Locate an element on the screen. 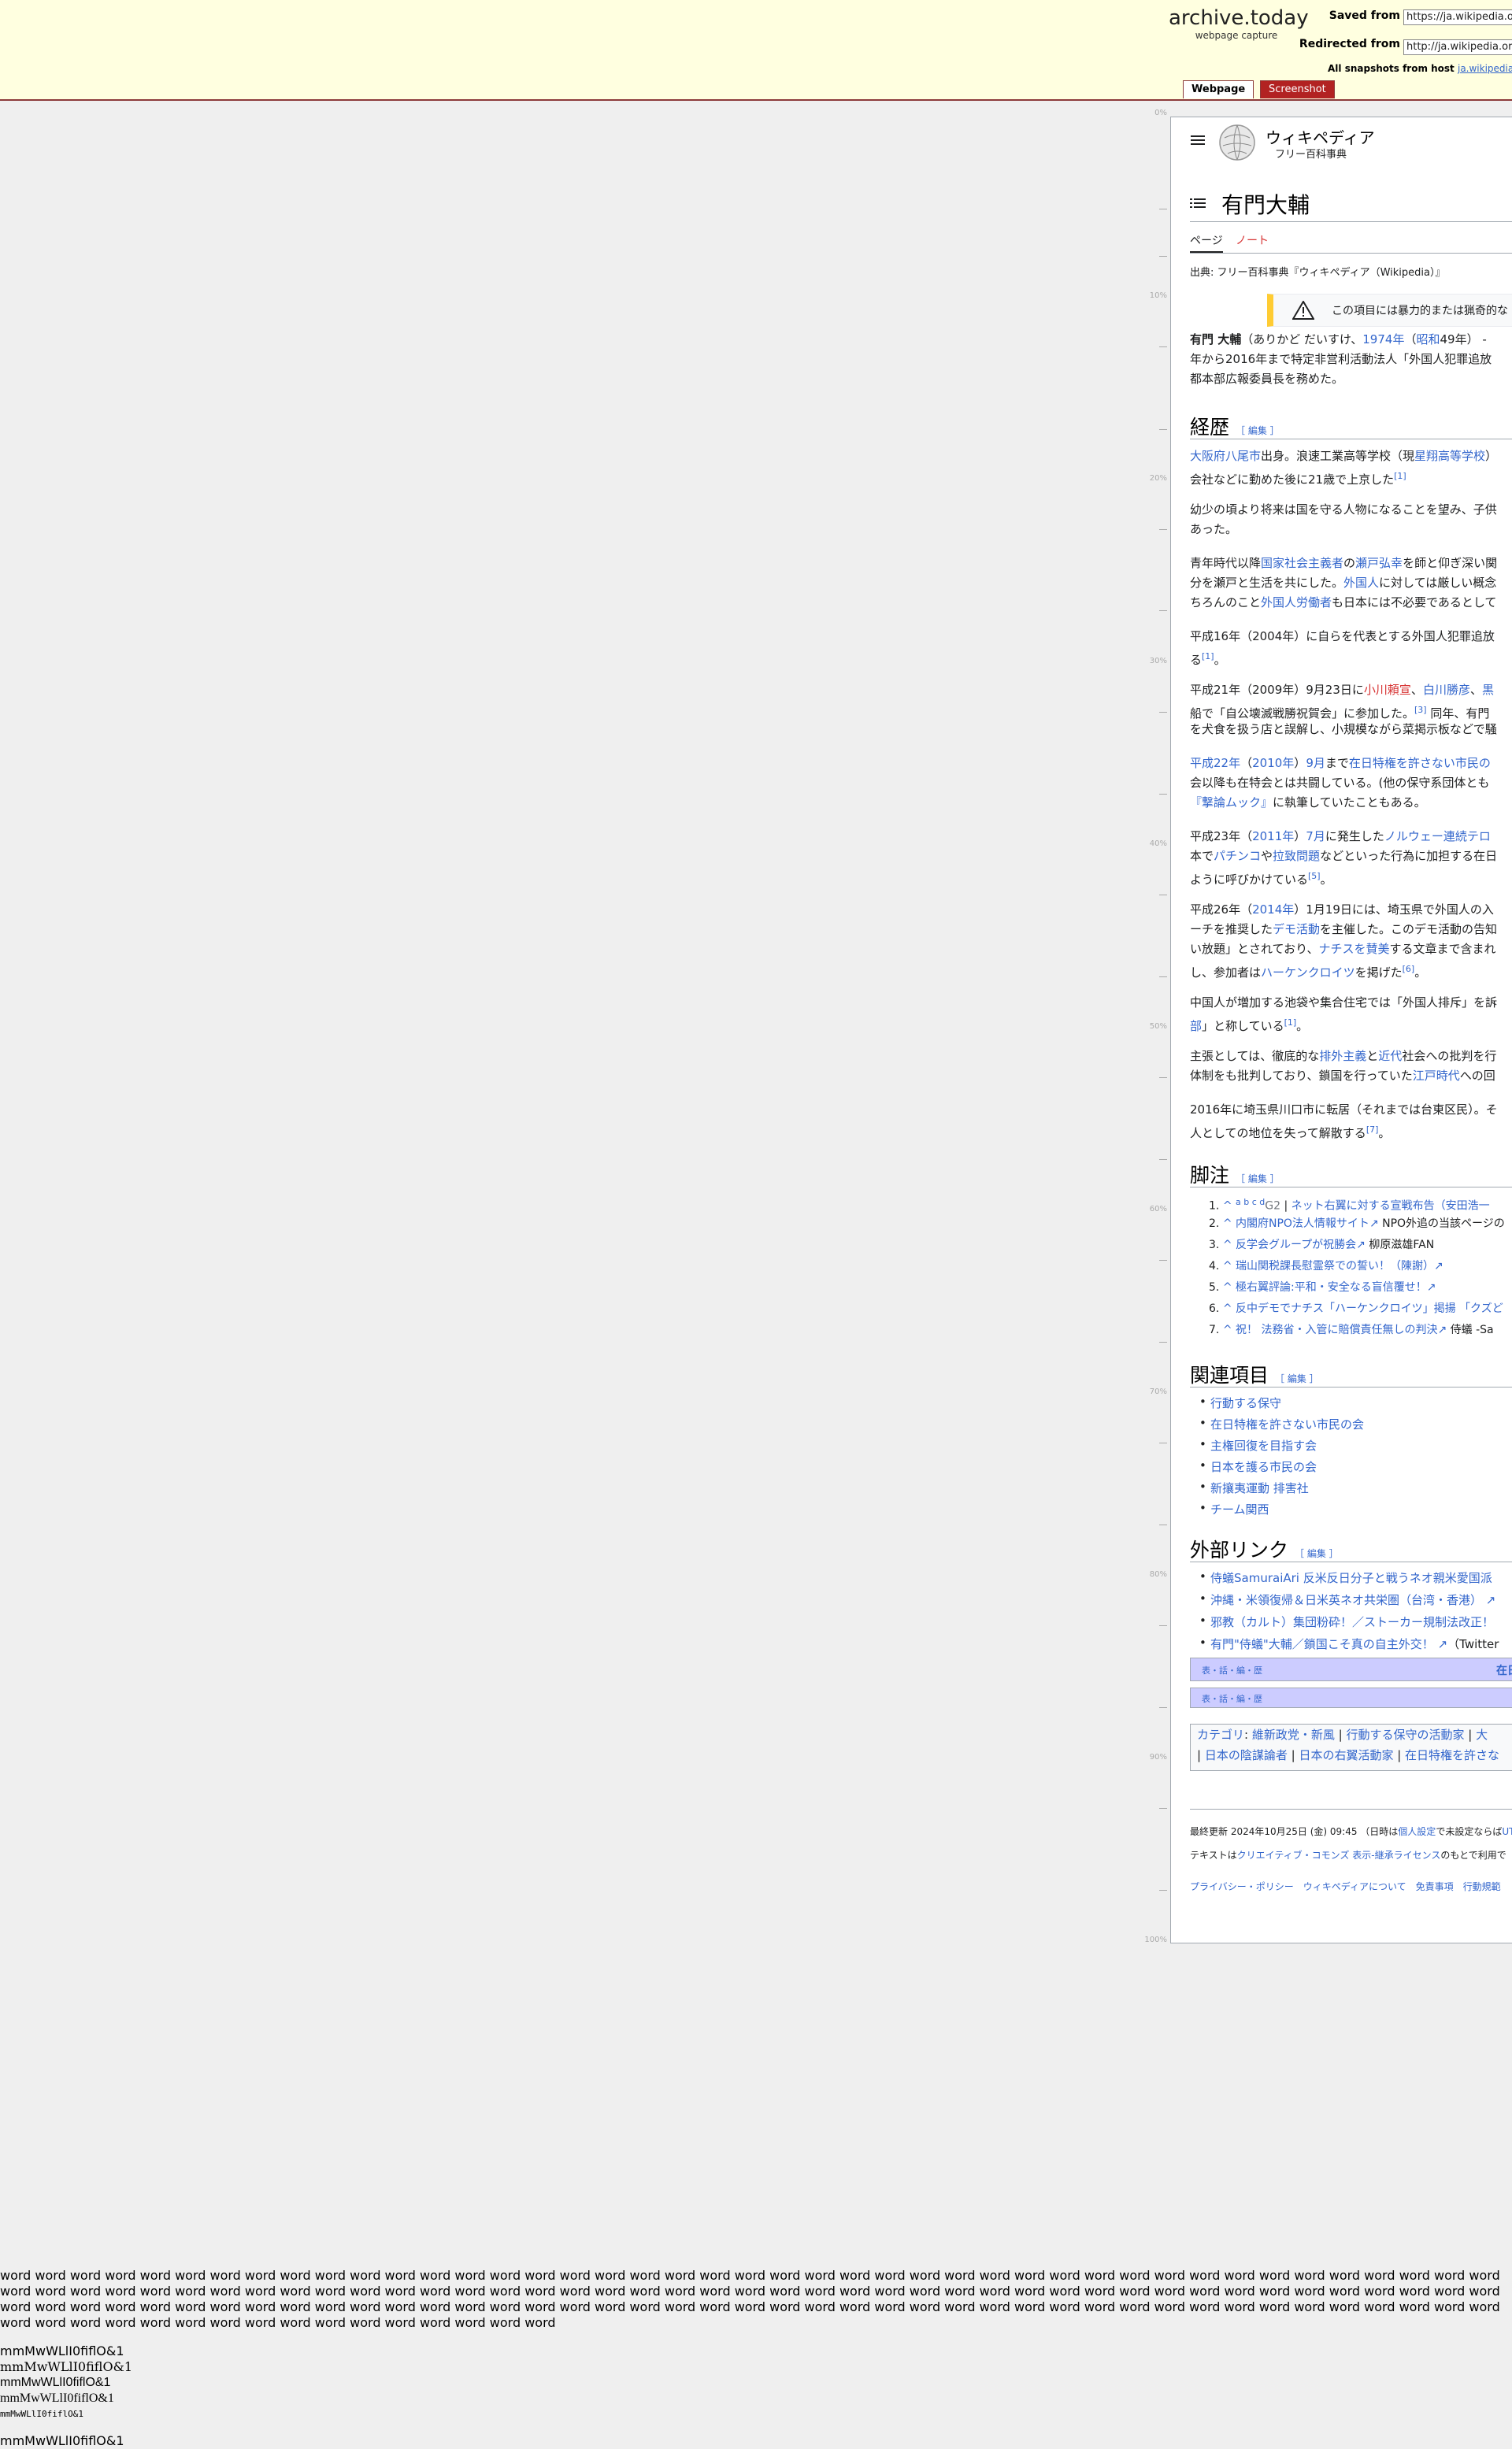 Image resolution: width=1512 pixels, height=2449 pixels. link-demo: デモ活動 is located at coordinates (1296, 929).